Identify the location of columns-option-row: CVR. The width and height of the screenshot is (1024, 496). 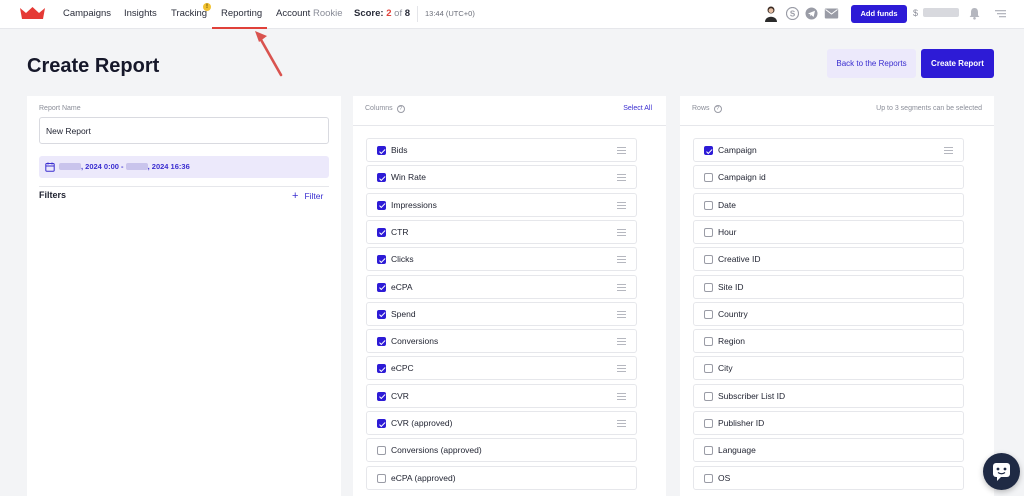
(501, 395).